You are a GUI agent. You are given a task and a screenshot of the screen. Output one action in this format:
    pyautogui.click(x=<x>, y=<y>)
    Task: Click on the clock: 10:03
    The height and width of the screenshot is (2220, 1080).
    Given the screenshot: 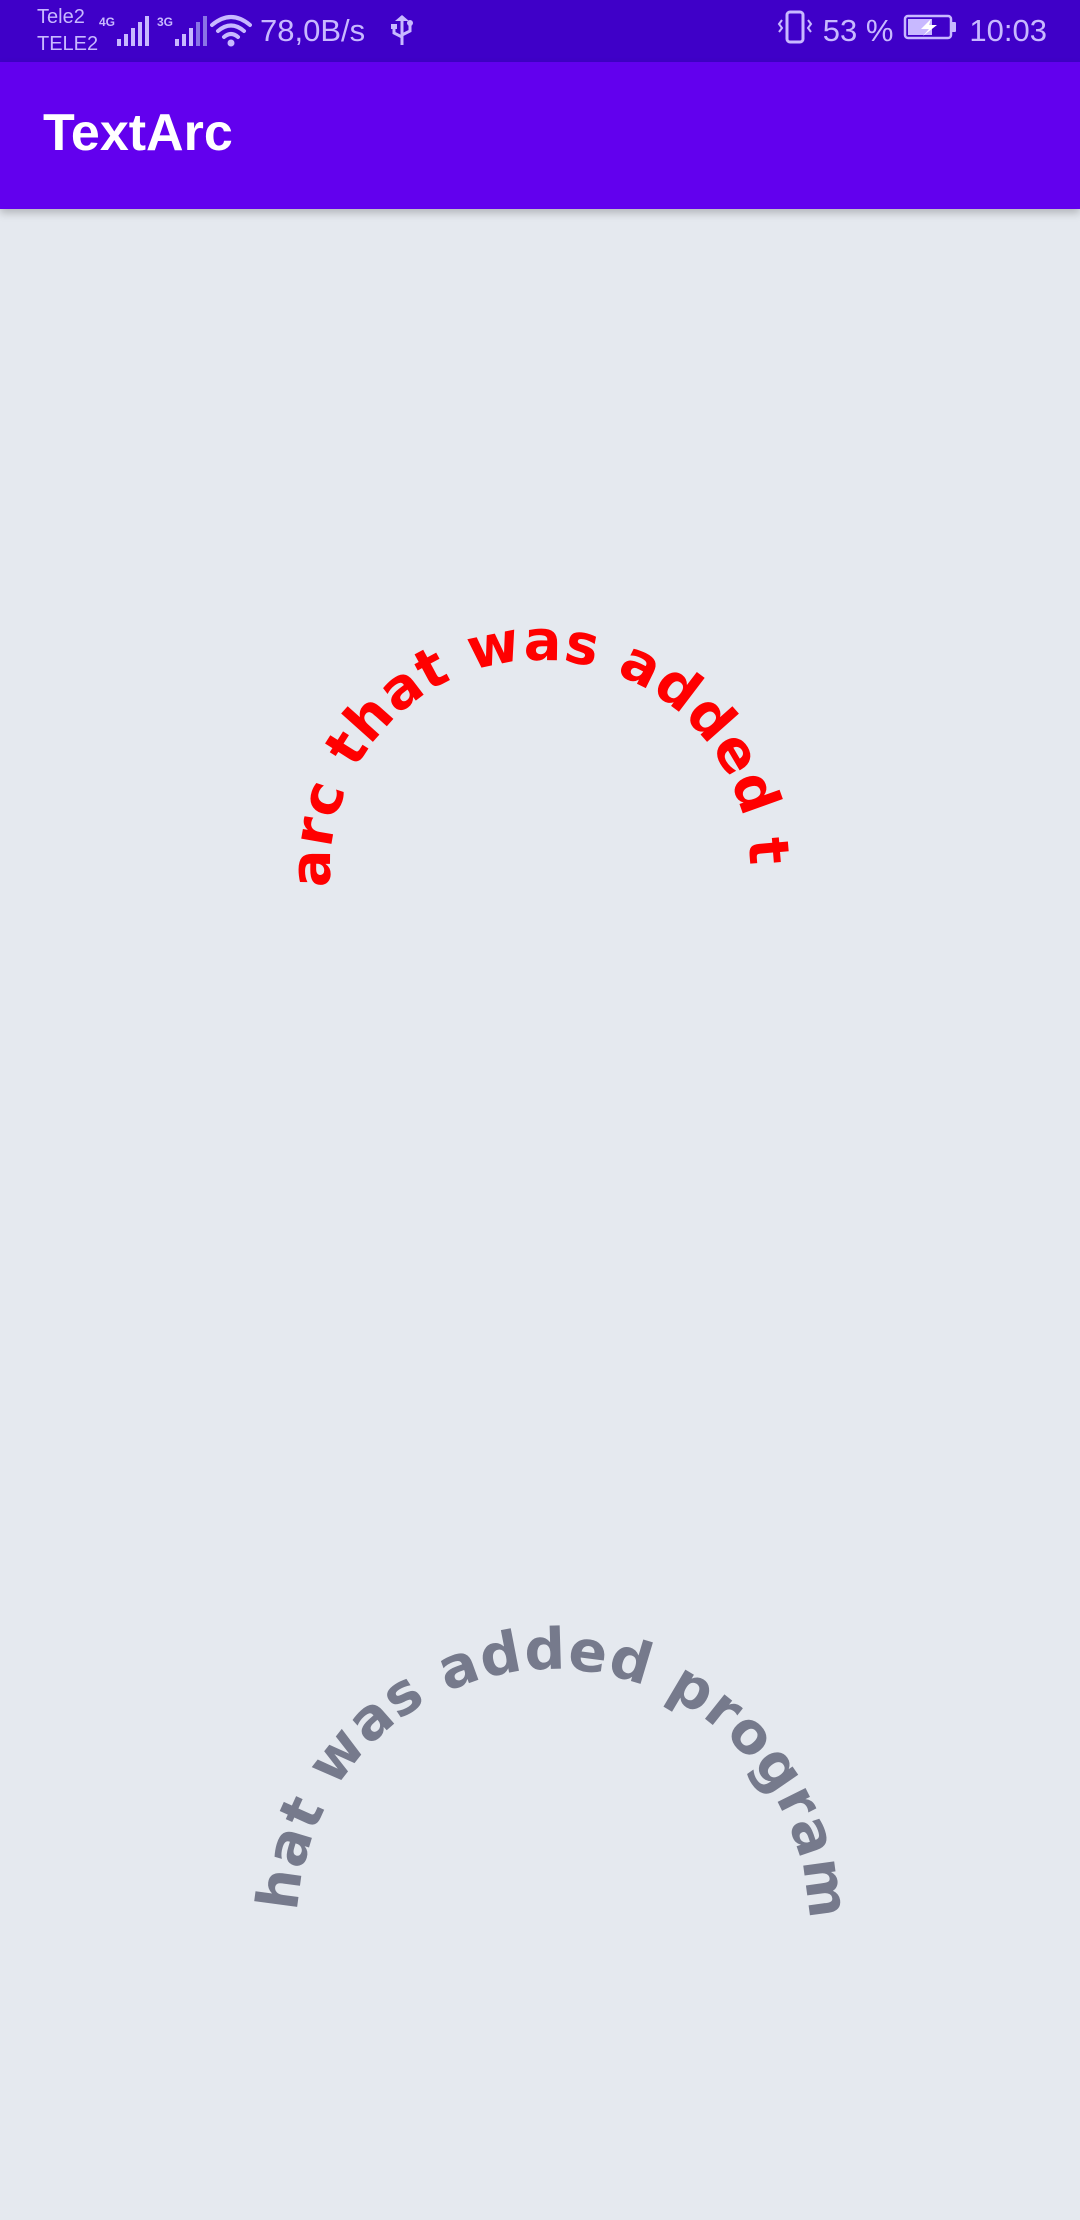 What is the action you would take?
    pyautogui.click(x=1008, y=30)
    